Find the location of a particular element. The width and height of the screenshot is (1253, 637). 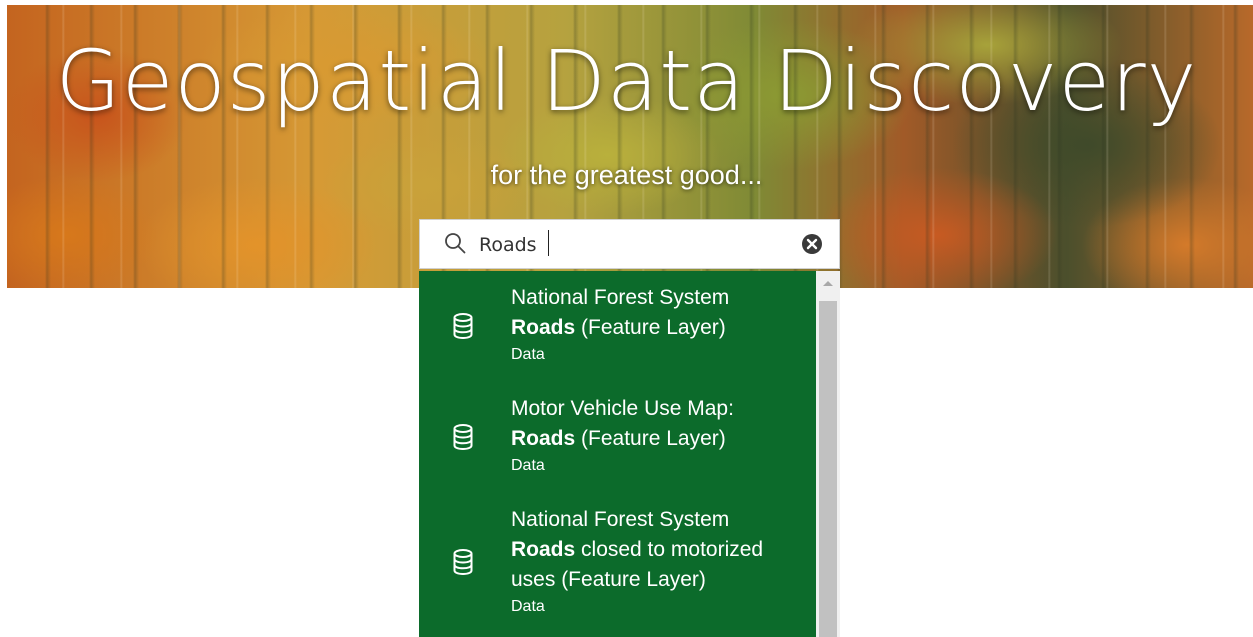

search-box is located at coordinates (629, 244).